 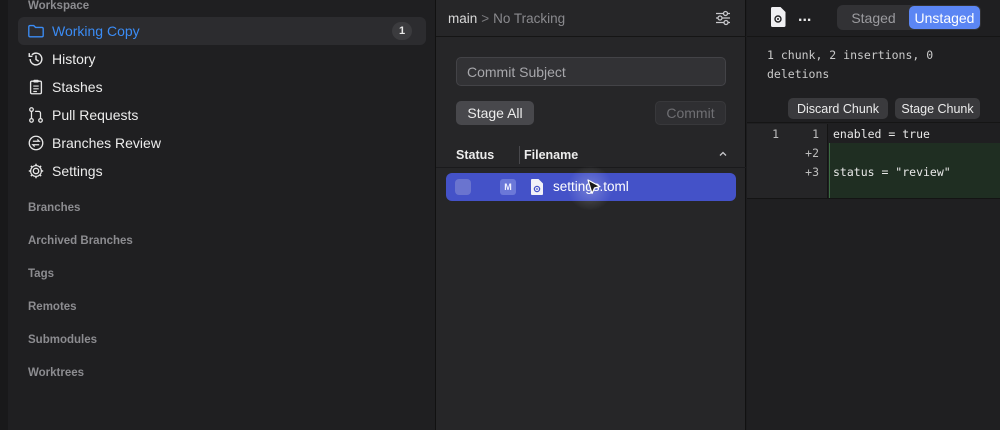 I want to click on sidebar-item-history: History, so click(x=222, y=59).